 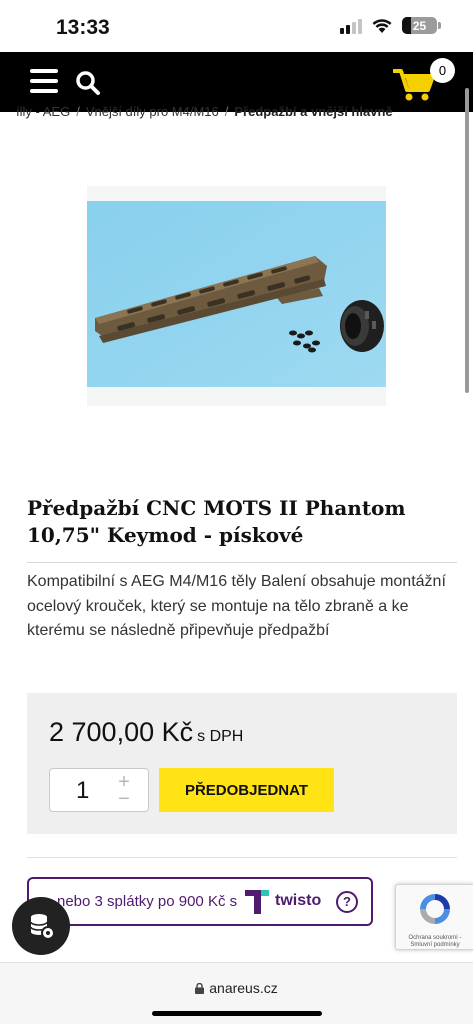 What do you see at coordinates (246, 790) in the screenshot?
I see `preorder-button: PŘEDOBJEDNAT` at bounding box center [246, 790].